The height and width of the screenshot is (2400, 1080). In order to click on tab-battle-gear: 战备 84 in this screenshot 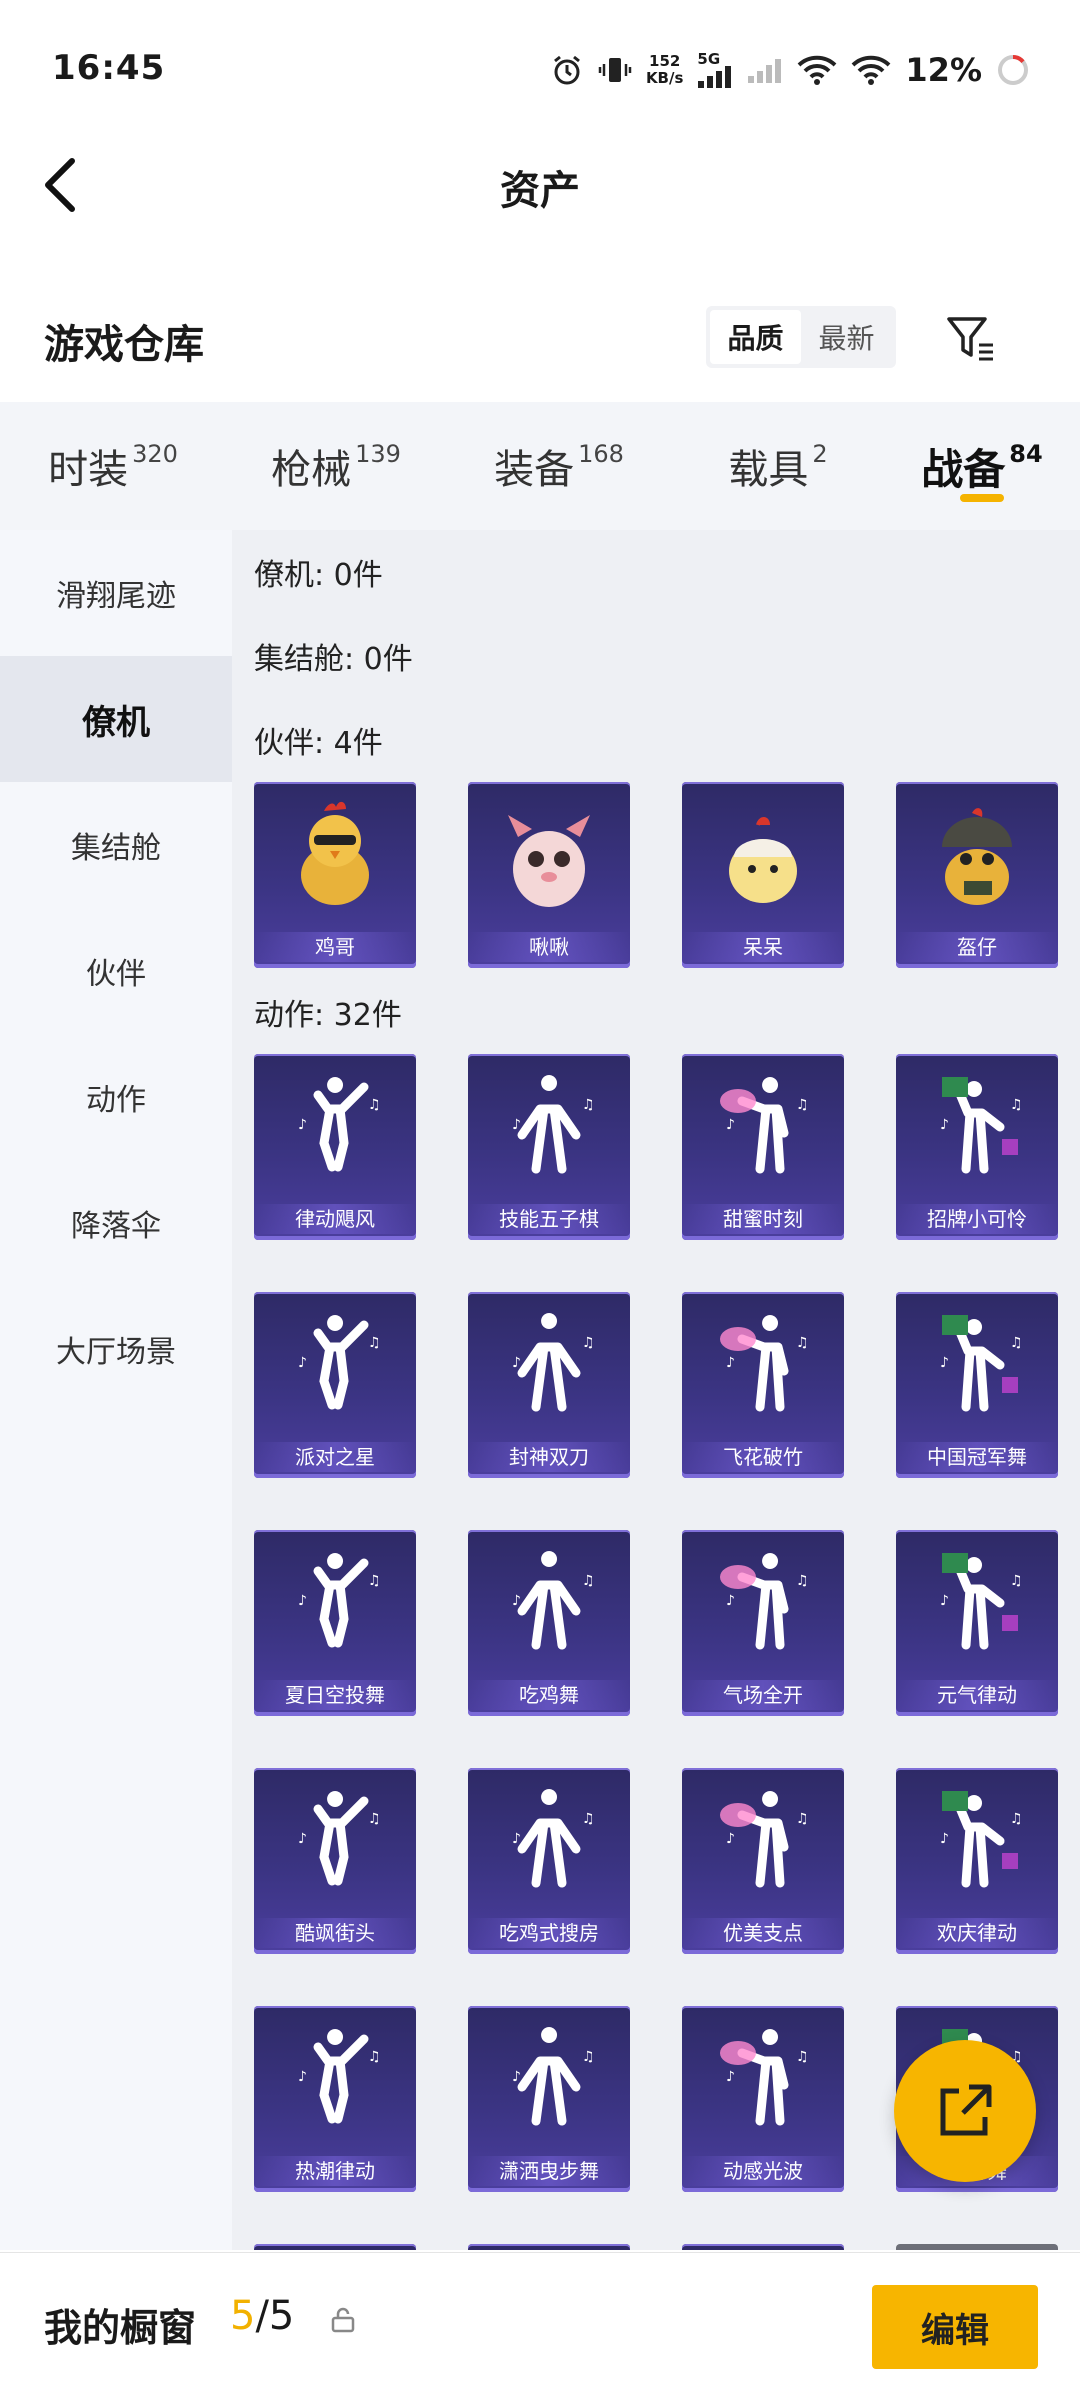, I will do `click(982, 466)`.